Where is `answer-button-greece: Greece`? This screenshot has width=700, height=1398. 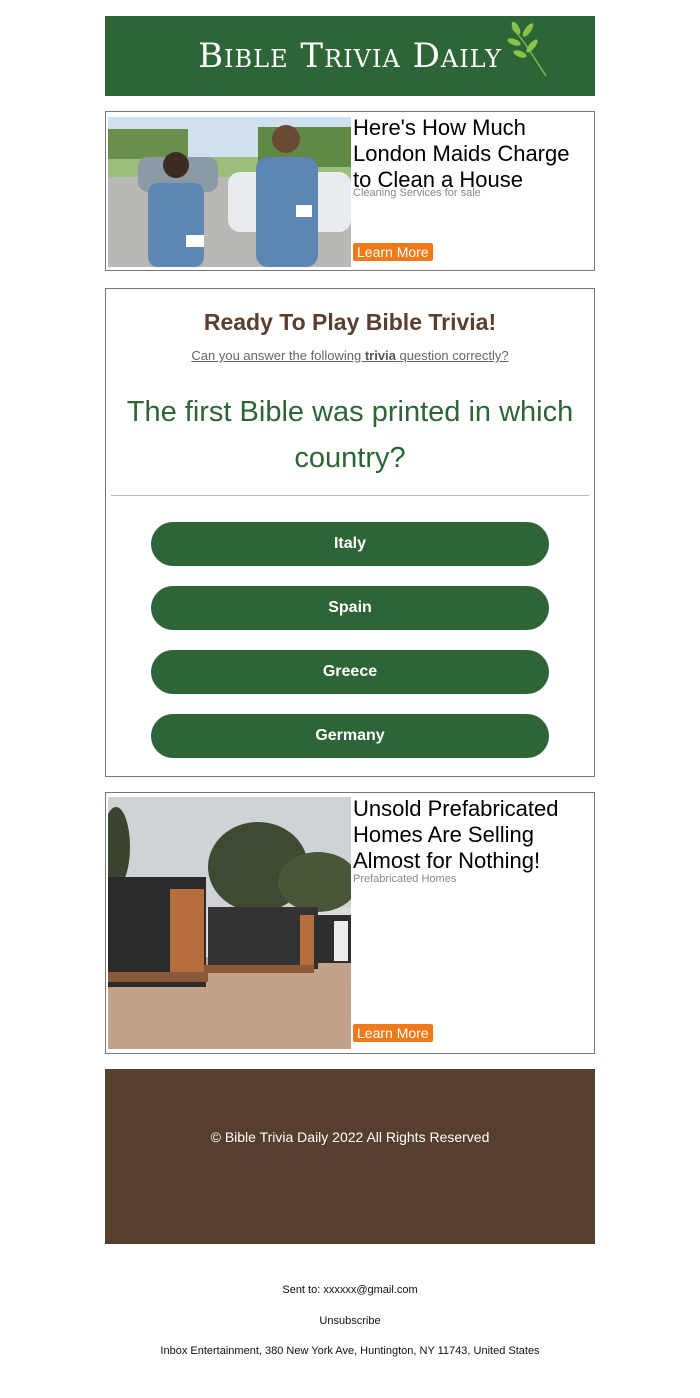
answer-button-greece: Greece is located at coordinates (350, 672).